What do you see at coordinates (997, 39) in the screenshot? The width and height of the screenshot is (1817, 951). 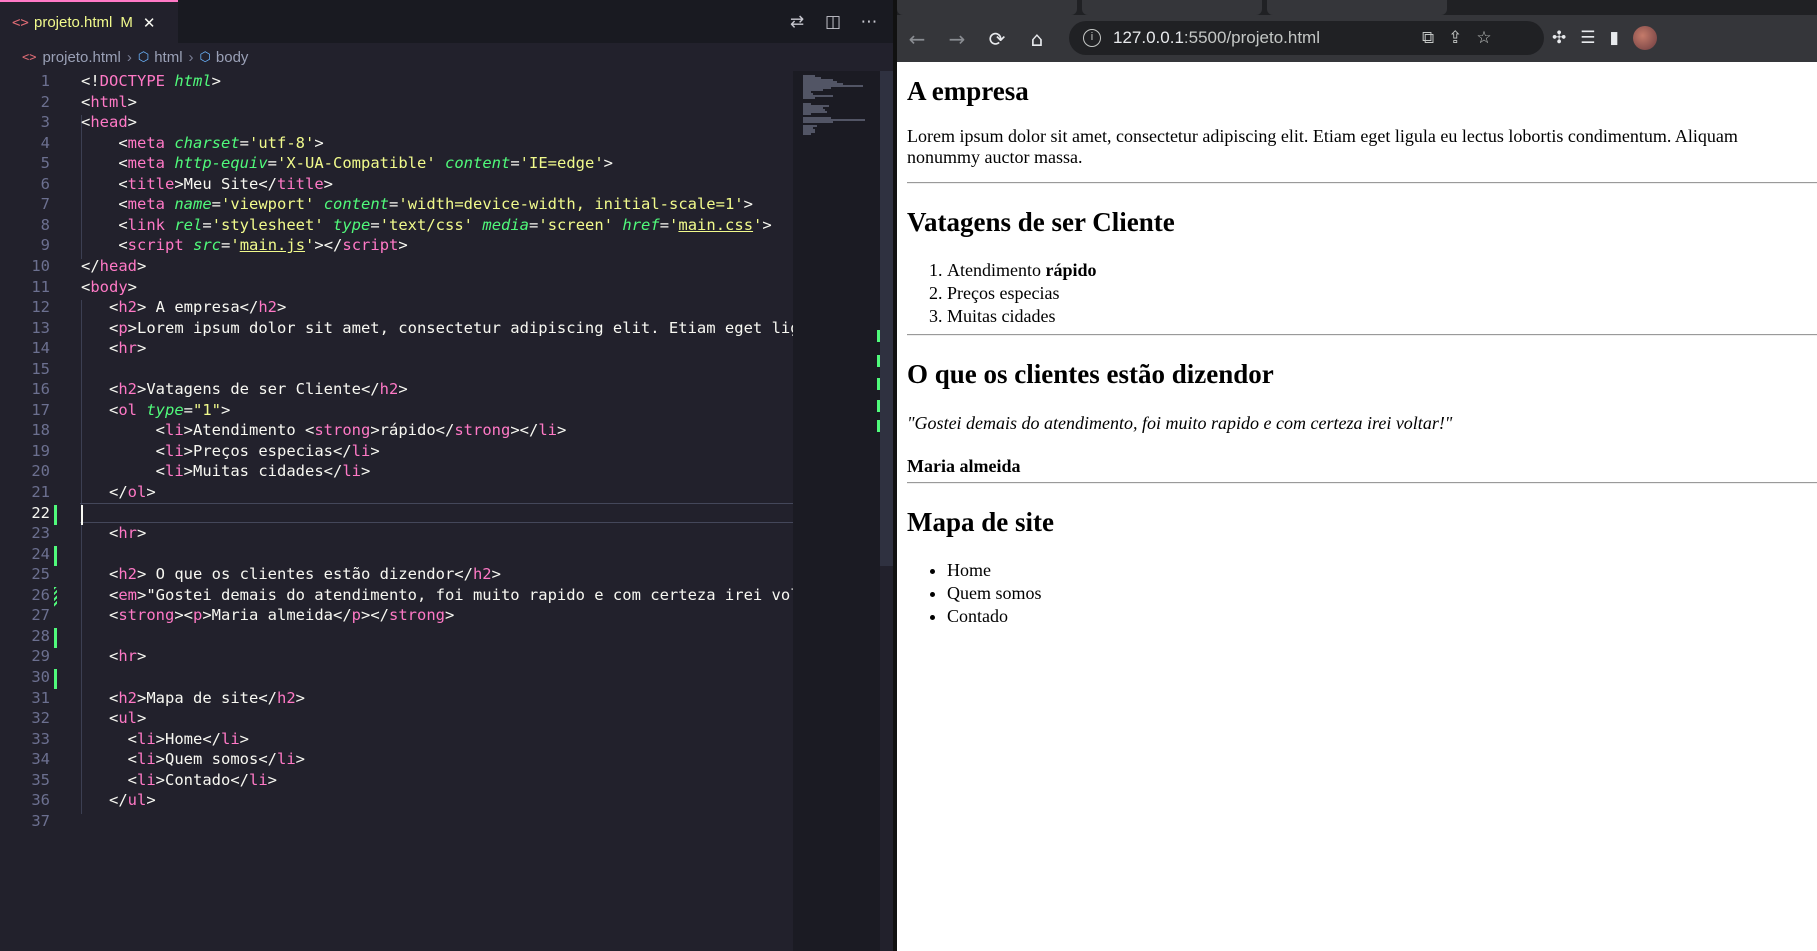 I see `reload-icon: ⟳` at bounding box center [997, 39].